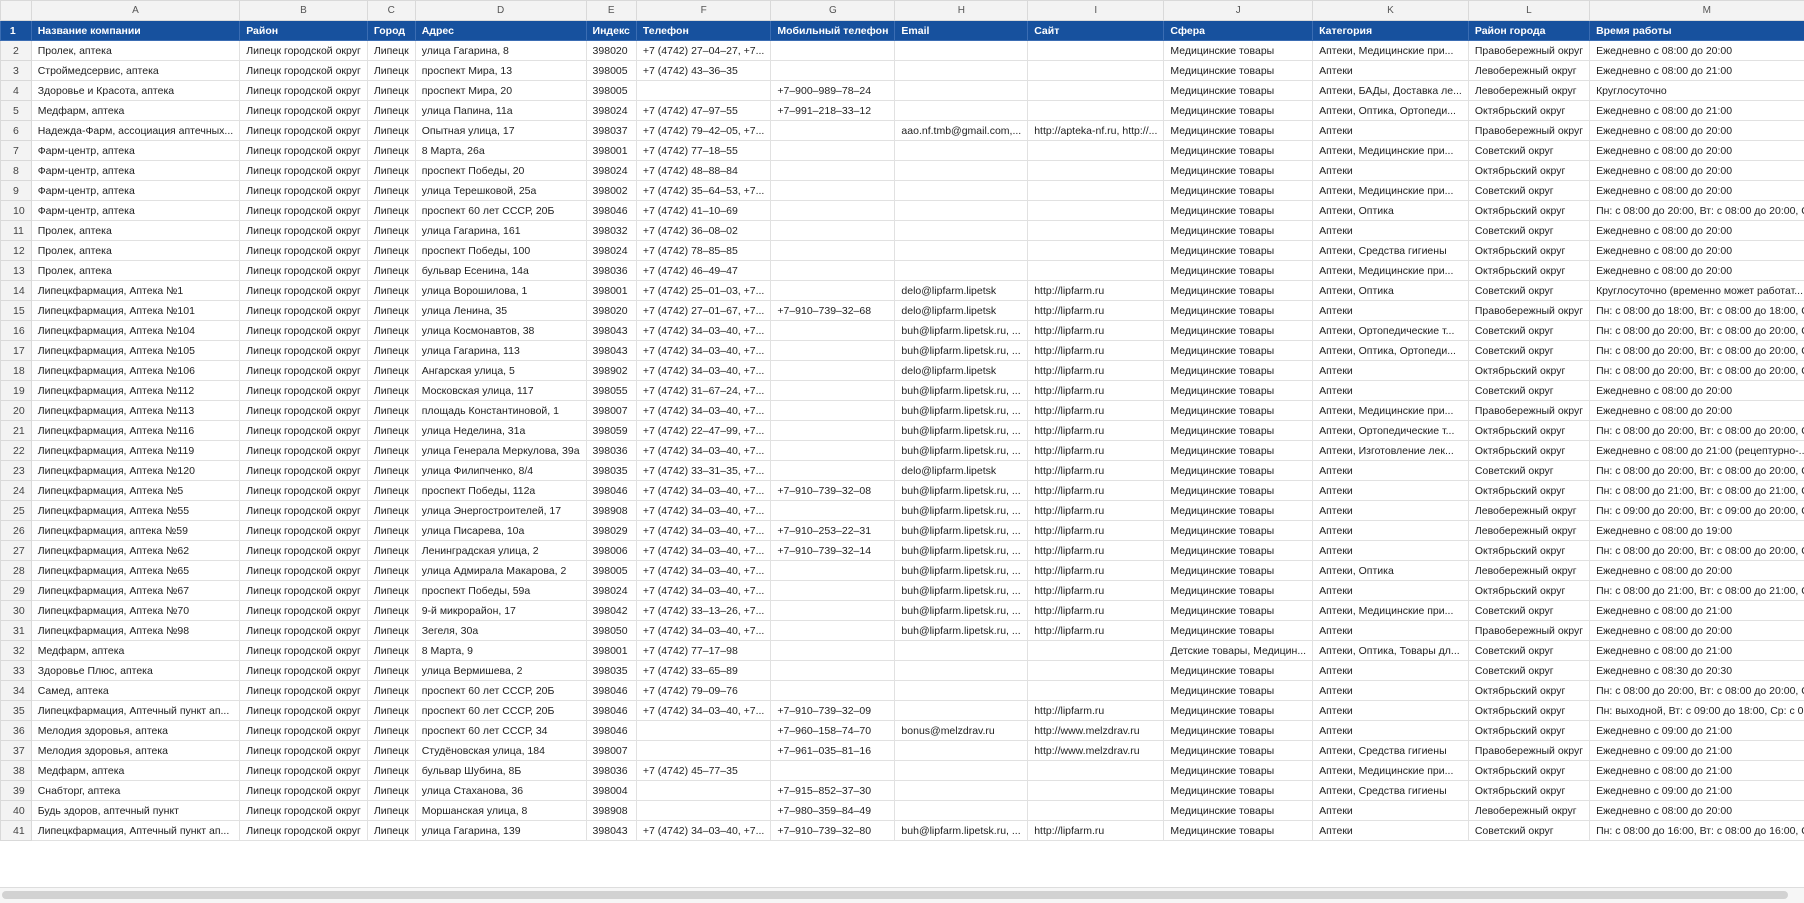  I want to click on table-cell: 398902, so click(611, 371).